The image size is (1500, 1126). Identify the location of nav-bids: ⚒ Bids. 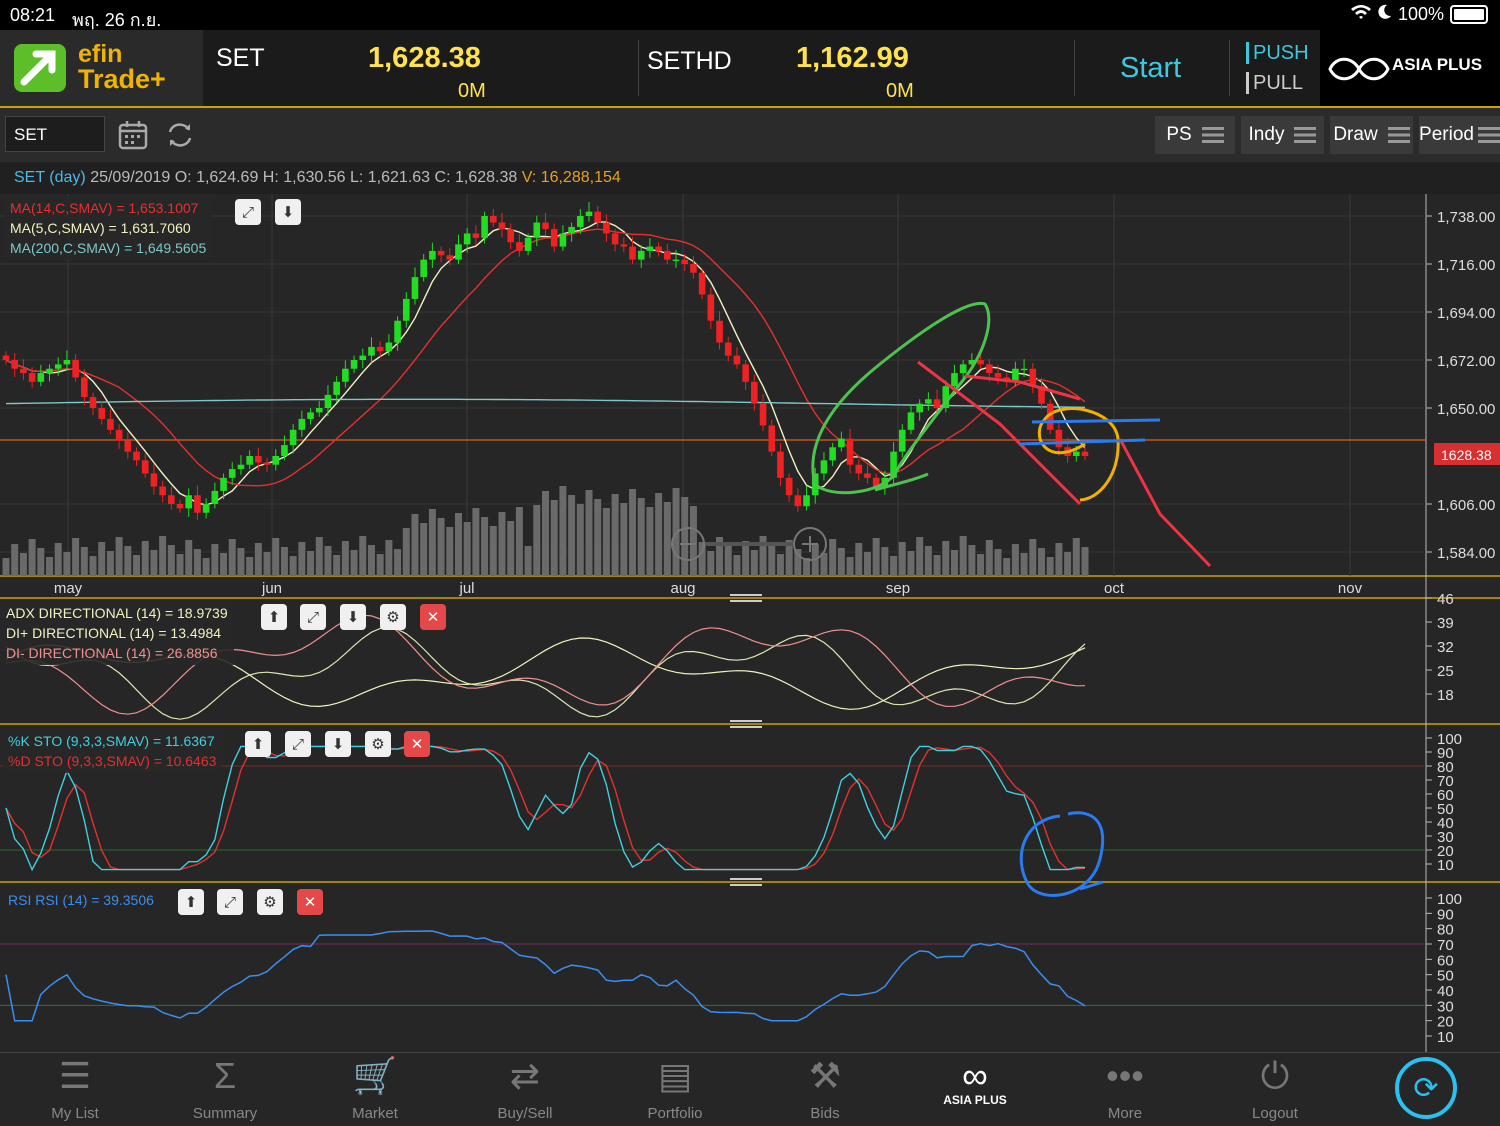
(825, 1089).